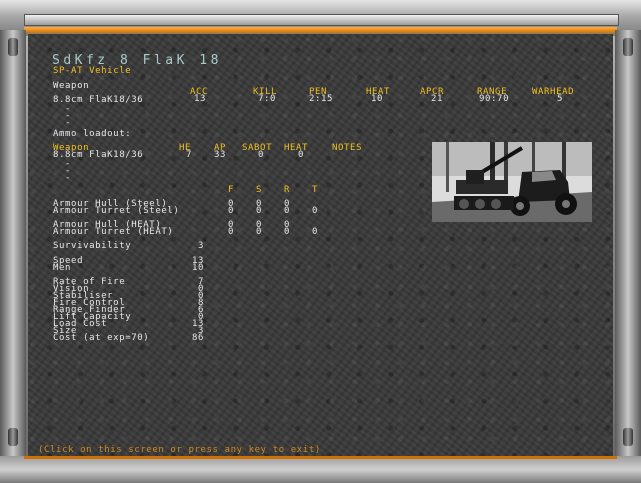 The width and height of the screenshot is (641, 483). What do you see at coordinates (92, 71) in the screenshot?
I see `unit-type: SP-AT Vehicle` at bounding box center [92, 71].